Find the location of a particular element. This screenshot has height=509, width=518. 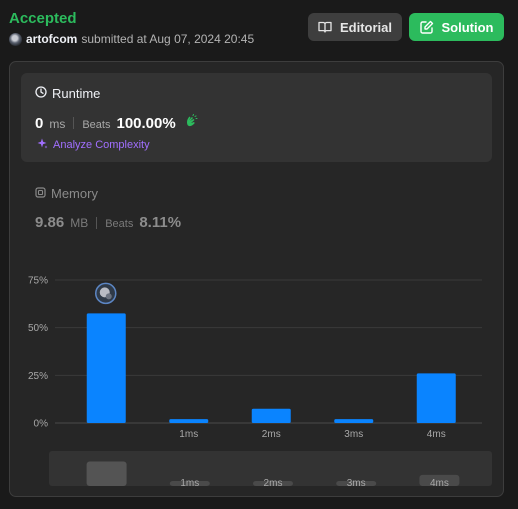

bar-0ms is located at coordinates (106, 368).